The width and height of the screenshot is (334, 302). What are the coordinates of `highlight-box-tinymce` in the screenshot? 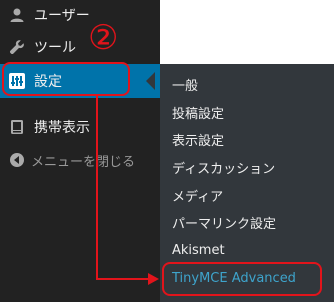 It's located at (242, 279).